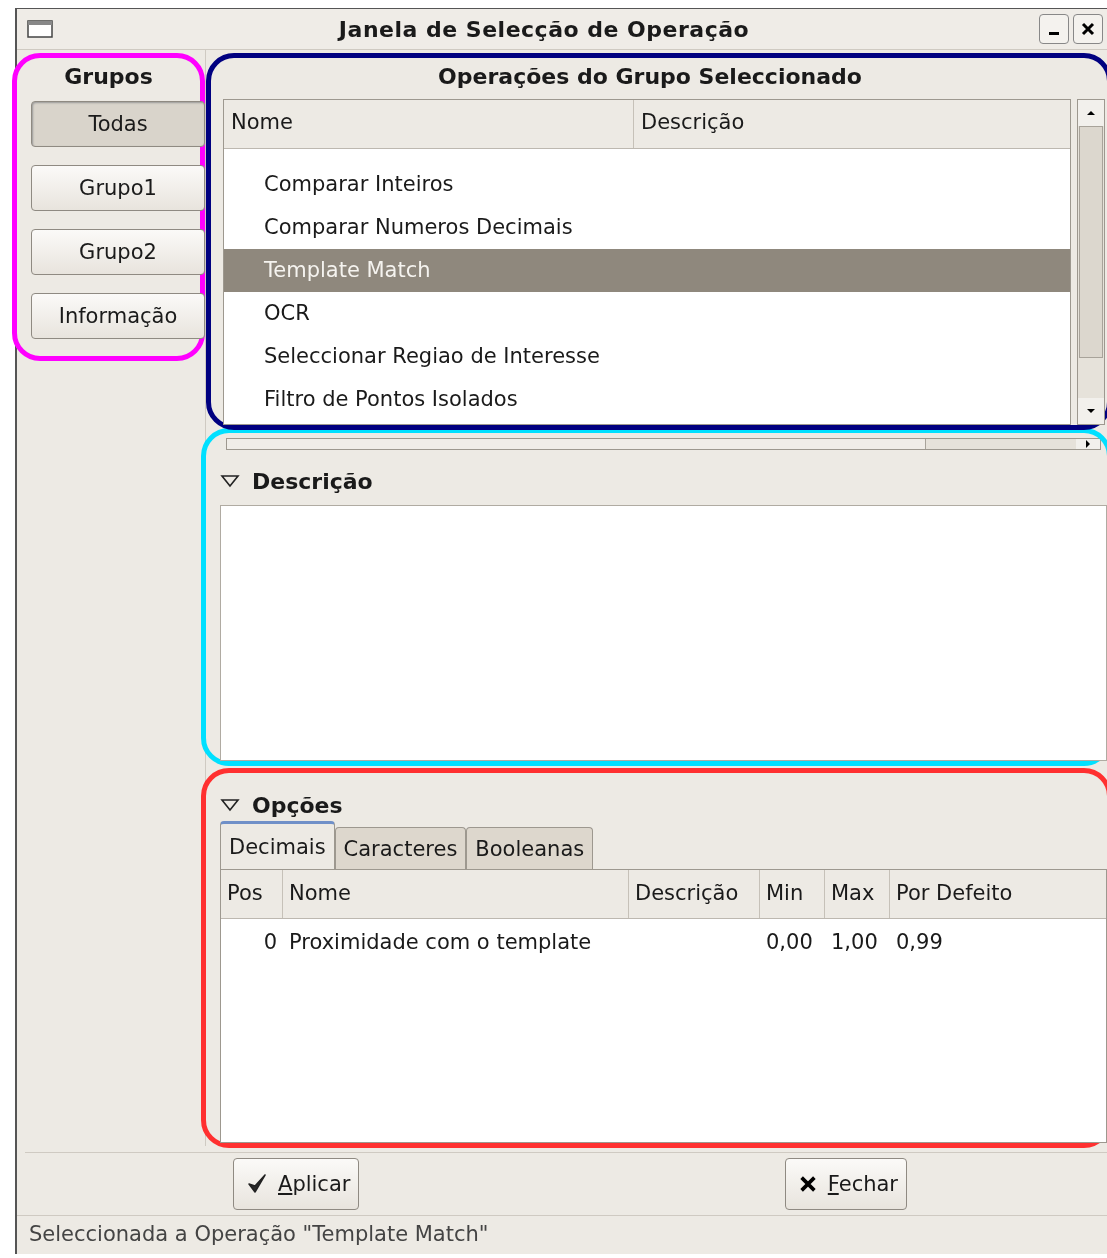  I want to click on close-button: Fechar, so click(845, 1184).